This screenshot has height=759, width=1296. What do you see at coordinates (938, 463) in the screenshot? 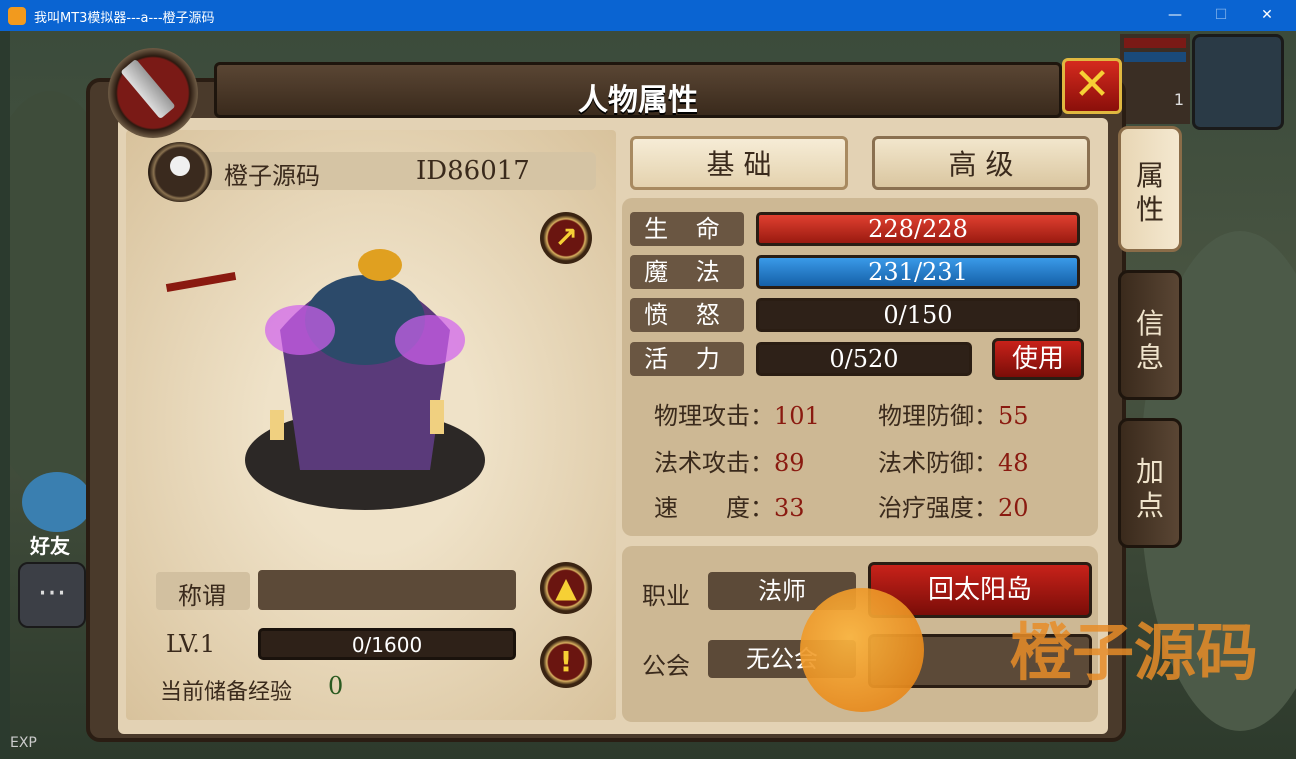
I see `mag-def-label: 法术防御：` at bounding box center [938, 463].